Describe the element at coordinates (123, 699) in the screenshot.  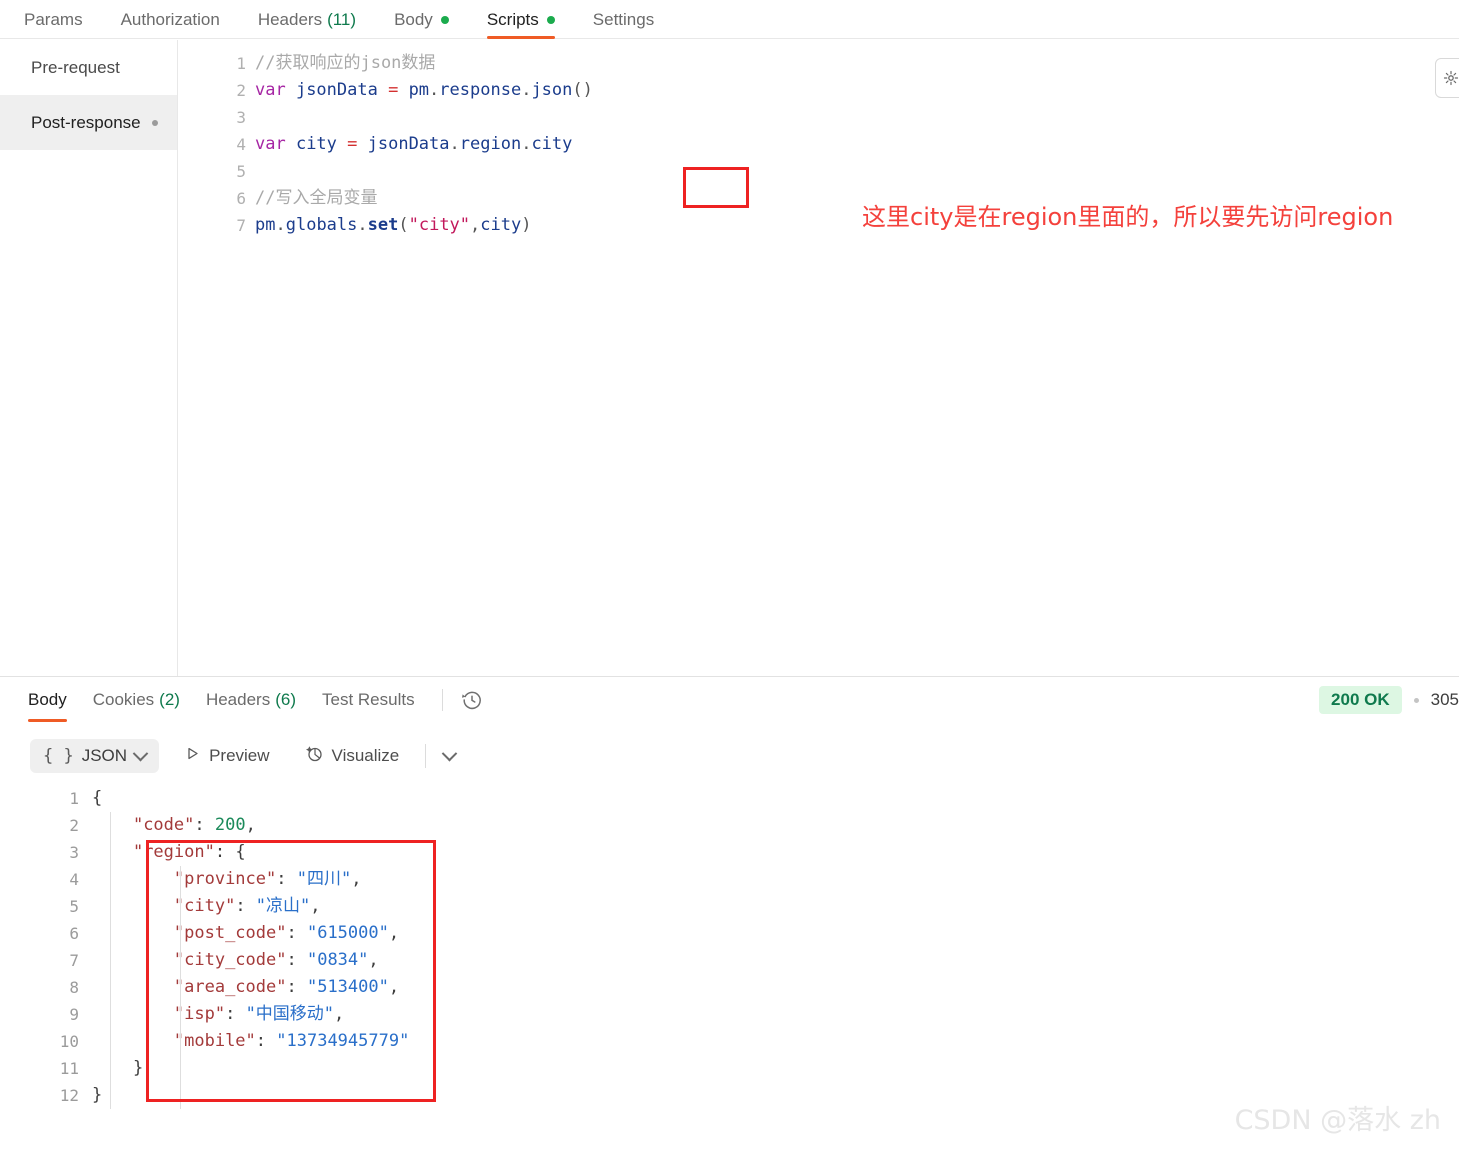
I see `response-tab-label: Cookies` at that location.